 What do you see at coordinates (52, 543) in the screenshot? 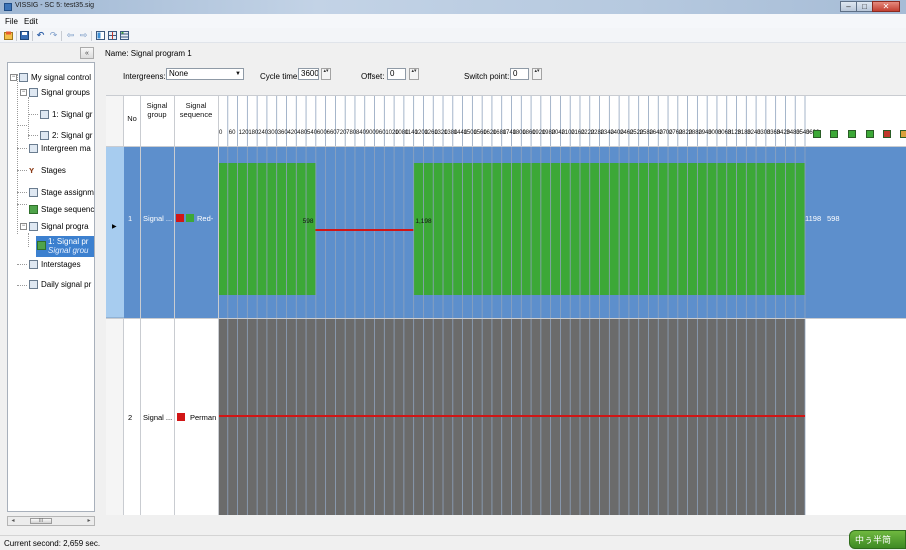
I see `current-second-status: Current second: 2,659 sec.` at bounding box center [52, 543].